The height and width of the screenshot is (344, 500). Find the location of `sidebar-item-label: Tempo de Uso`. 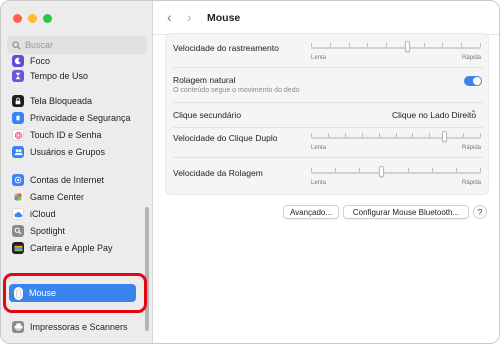

sidebar-item-label: Tempo de Uso is located at coordinates (59, 76).